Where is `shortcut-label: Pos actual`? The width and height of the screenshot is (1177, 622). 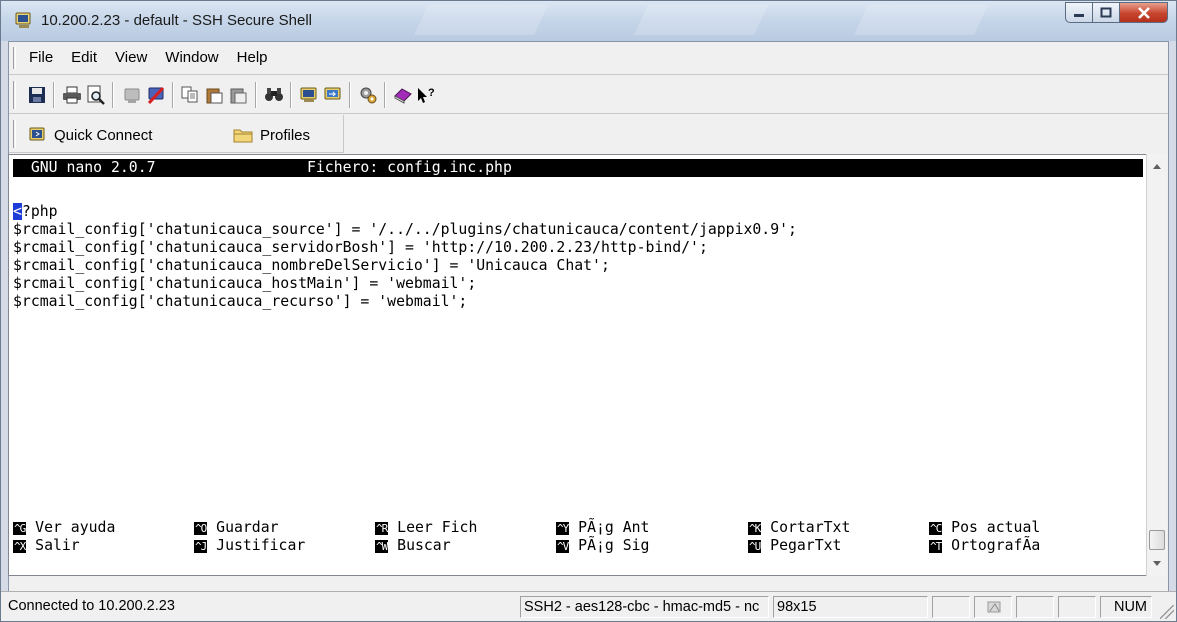 shortcut-label: Pos actual is located at coordinates (996, 527).